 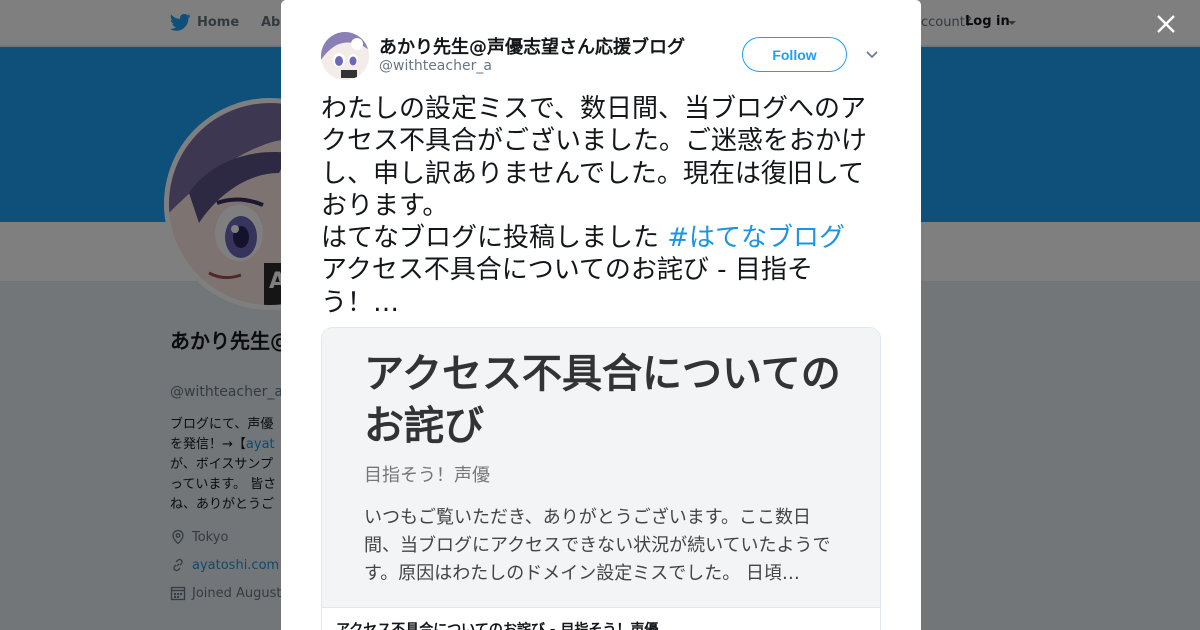 I want to click on tweet-author-name: あかり先生@声優志望さん応援ブログ, so click(x=532, y=46).